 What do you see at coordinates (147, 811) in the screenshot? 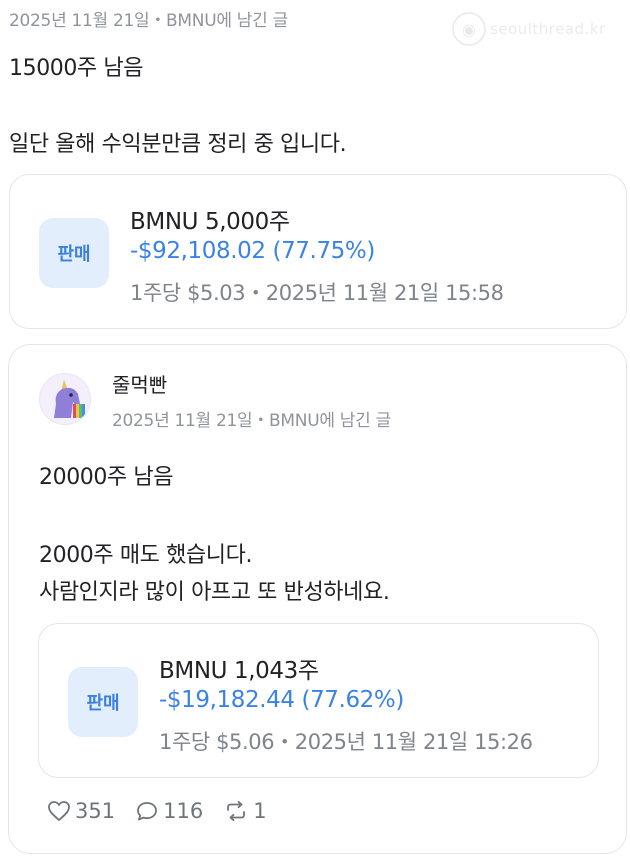
I see `comment-icon` at bounding box center [147, 811].